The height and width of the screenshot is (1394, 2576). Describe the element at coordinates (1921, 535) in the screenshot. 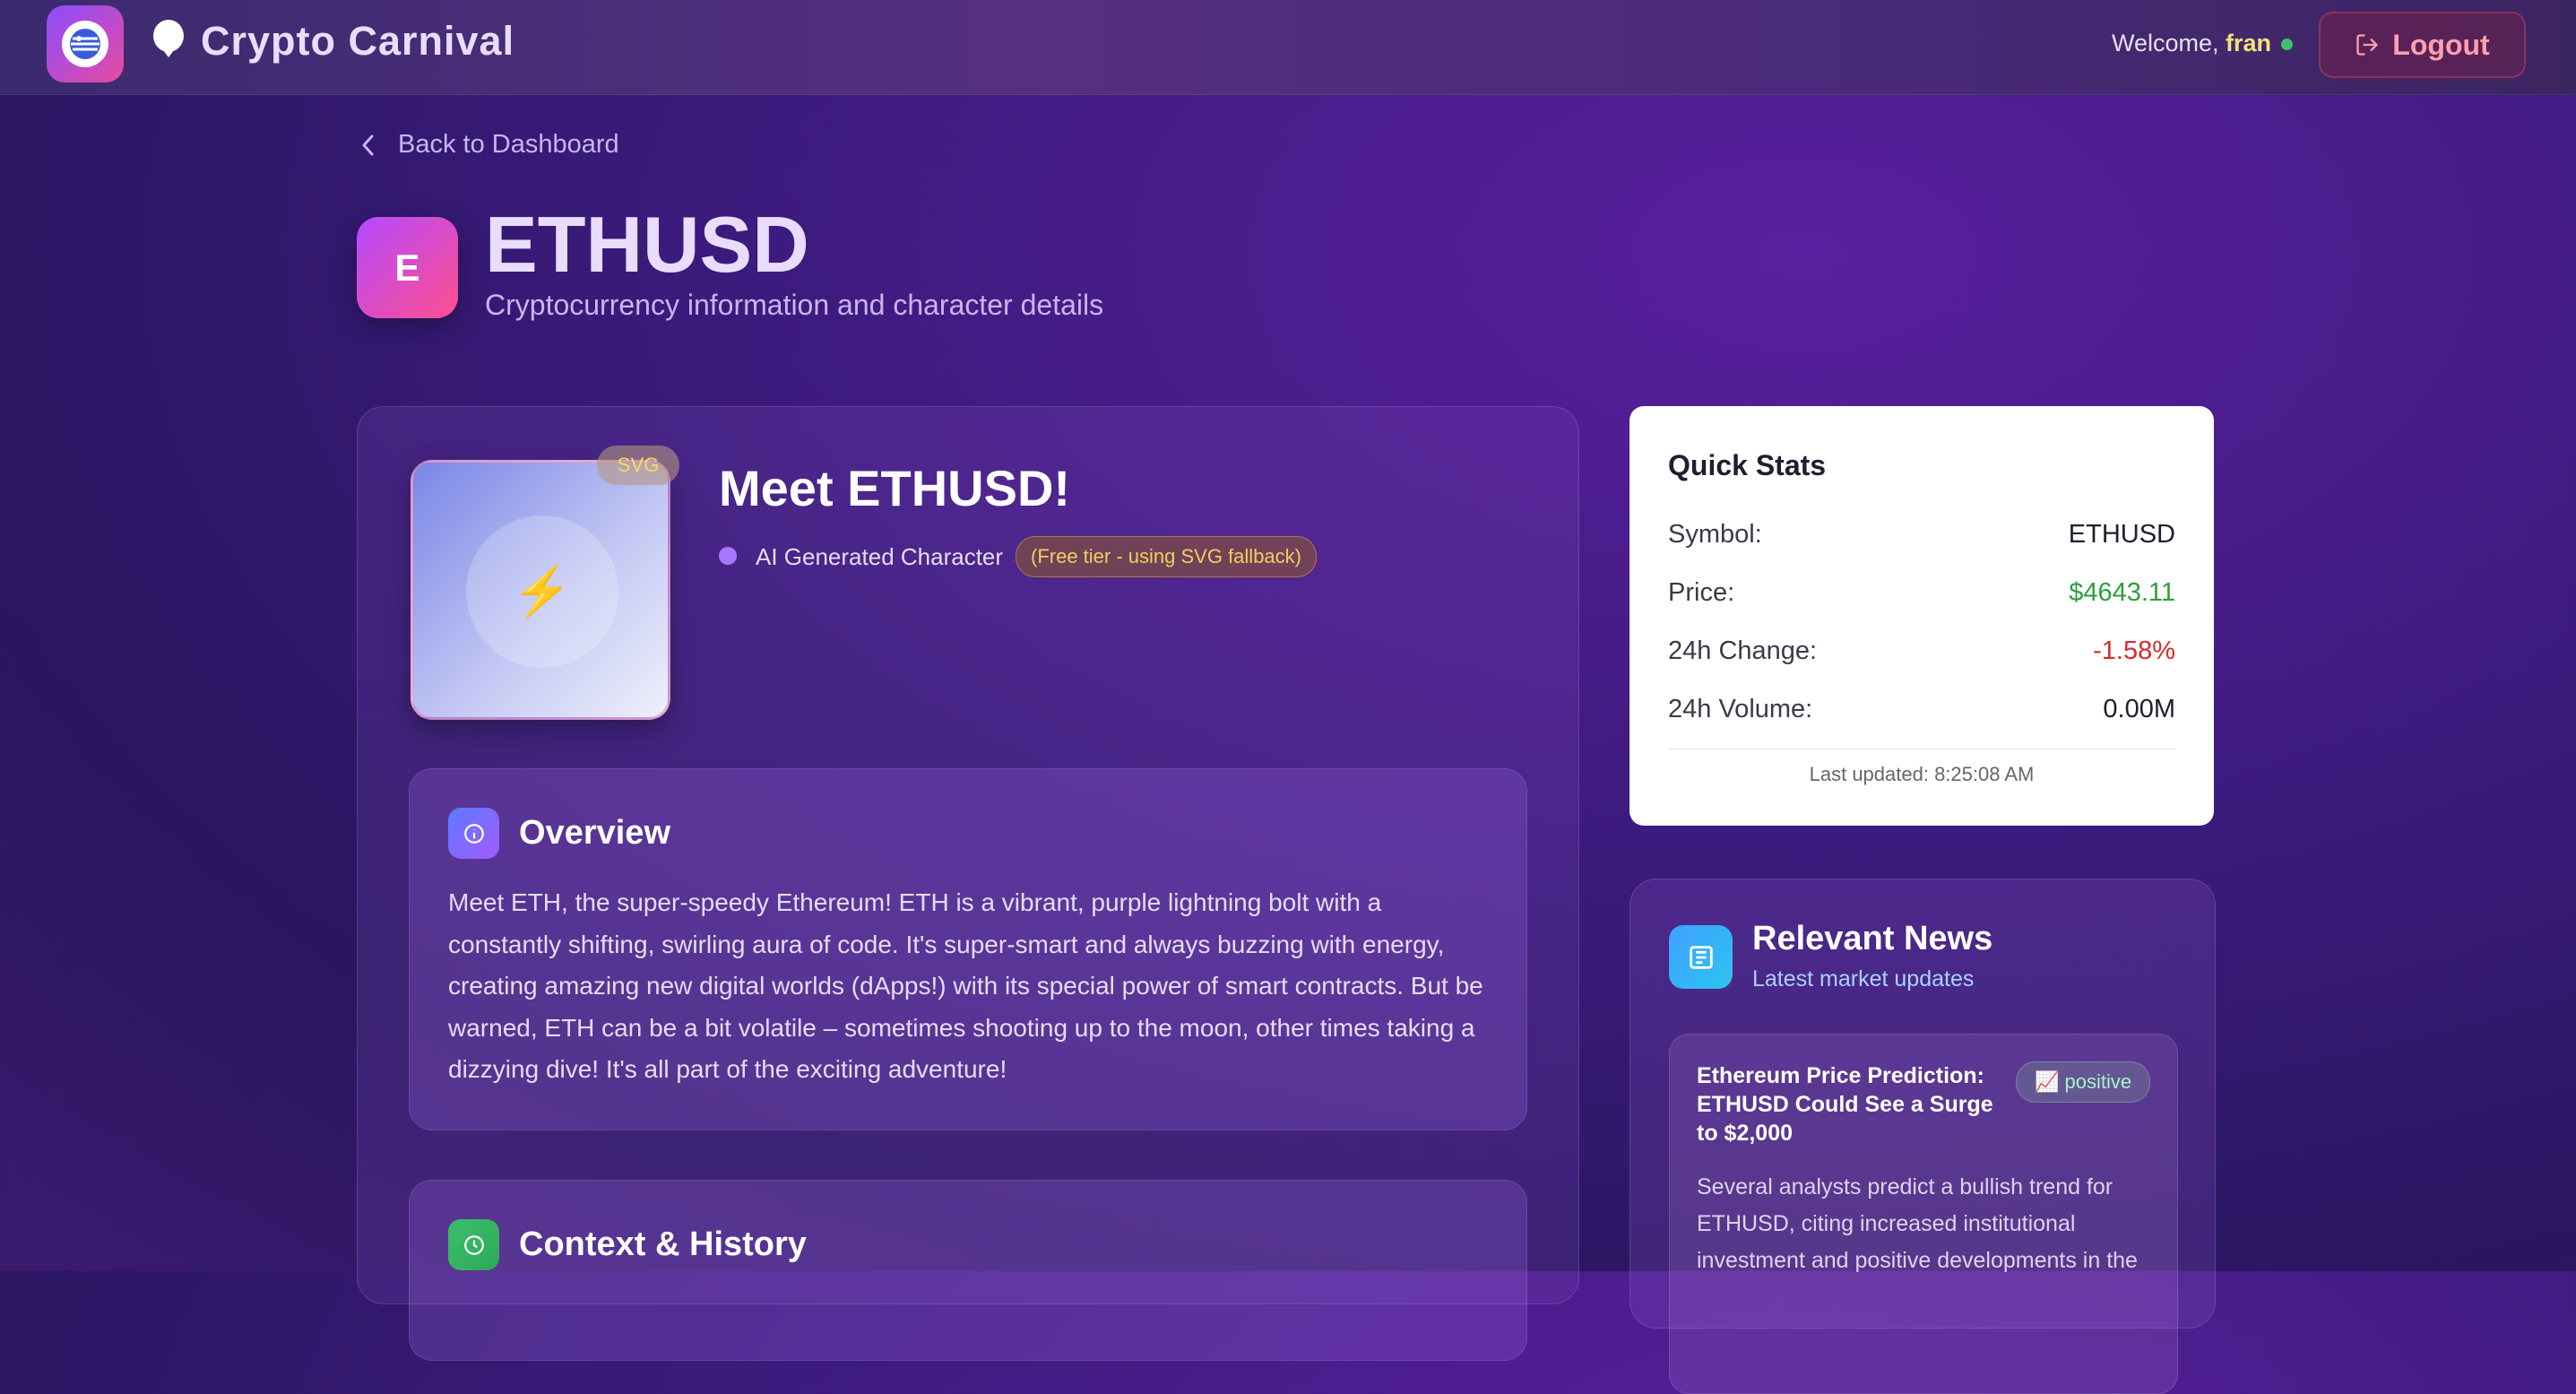

I see `stat-row-symbol: Symbol: ETHUSD` at that location.